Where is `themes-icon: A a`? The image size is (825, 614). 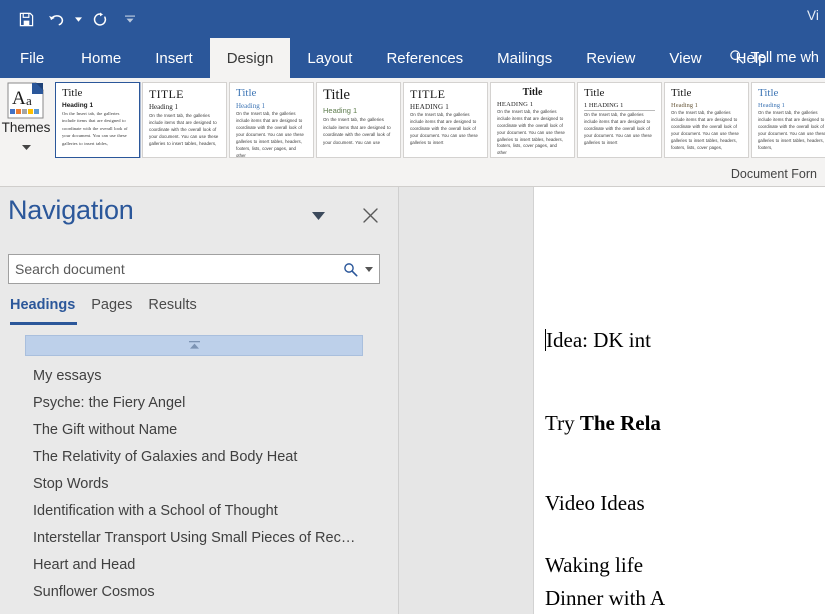
themes-icon: A a is located at coordinates (26, 101).